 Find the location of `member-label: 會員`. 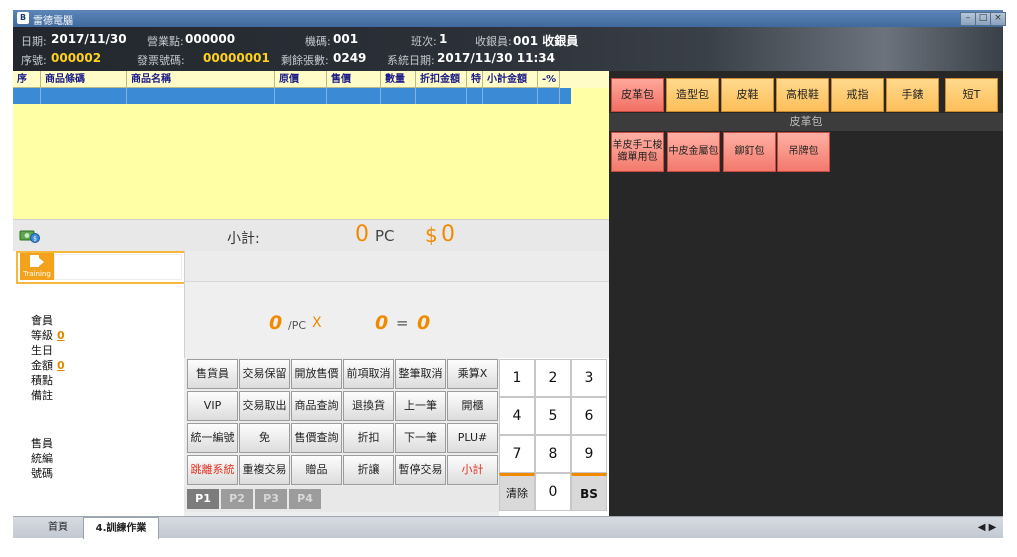

member-label: 會員 is located at coordinates (42, 320).